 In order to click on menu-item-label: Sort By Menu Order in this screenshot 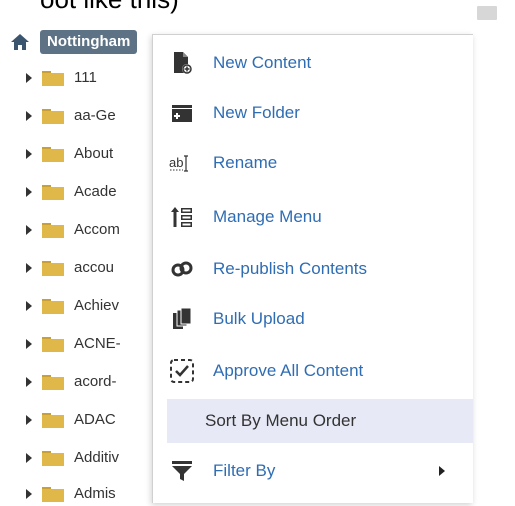, I will do `click(280, 421)`.